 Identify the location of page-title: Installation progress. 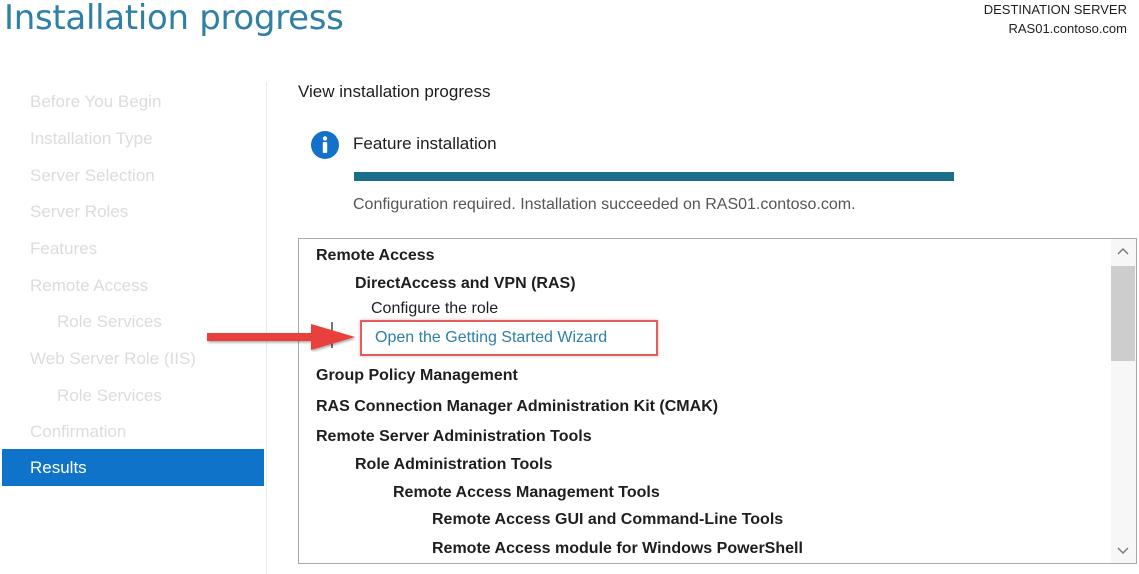
(174, 19).